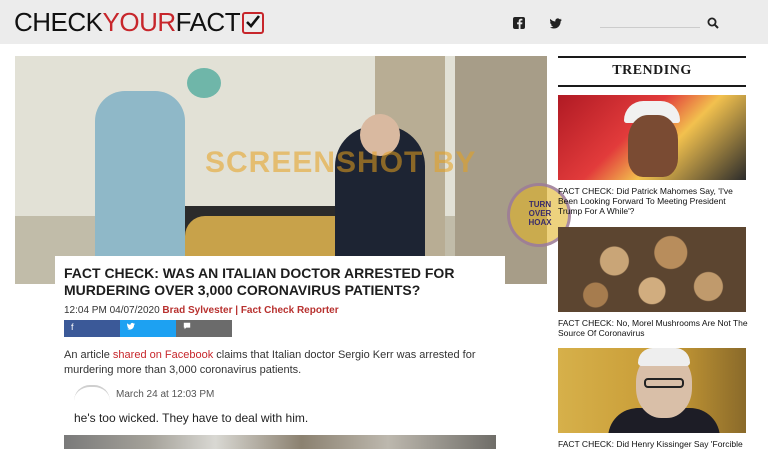 This screenshot has width=768, height=449. What do you see at coordinates (652, 137) in the screenshot?
I see `trending-thumbnail-mahomes` at bounding box center [652, 137].